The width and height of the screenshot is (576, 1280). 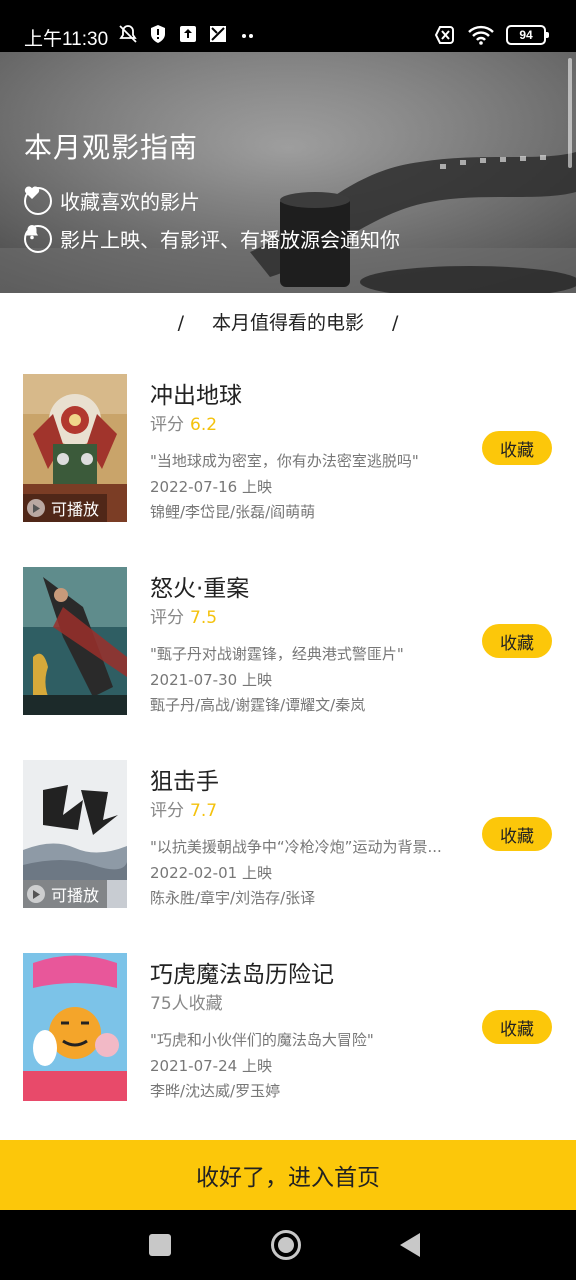 What do you see at coordinates (284, 461) in the screenshot?
I see `movie-quote: "当地球成为密室，你有办法密室逃脱吗"` at bounding box center [284, 461].